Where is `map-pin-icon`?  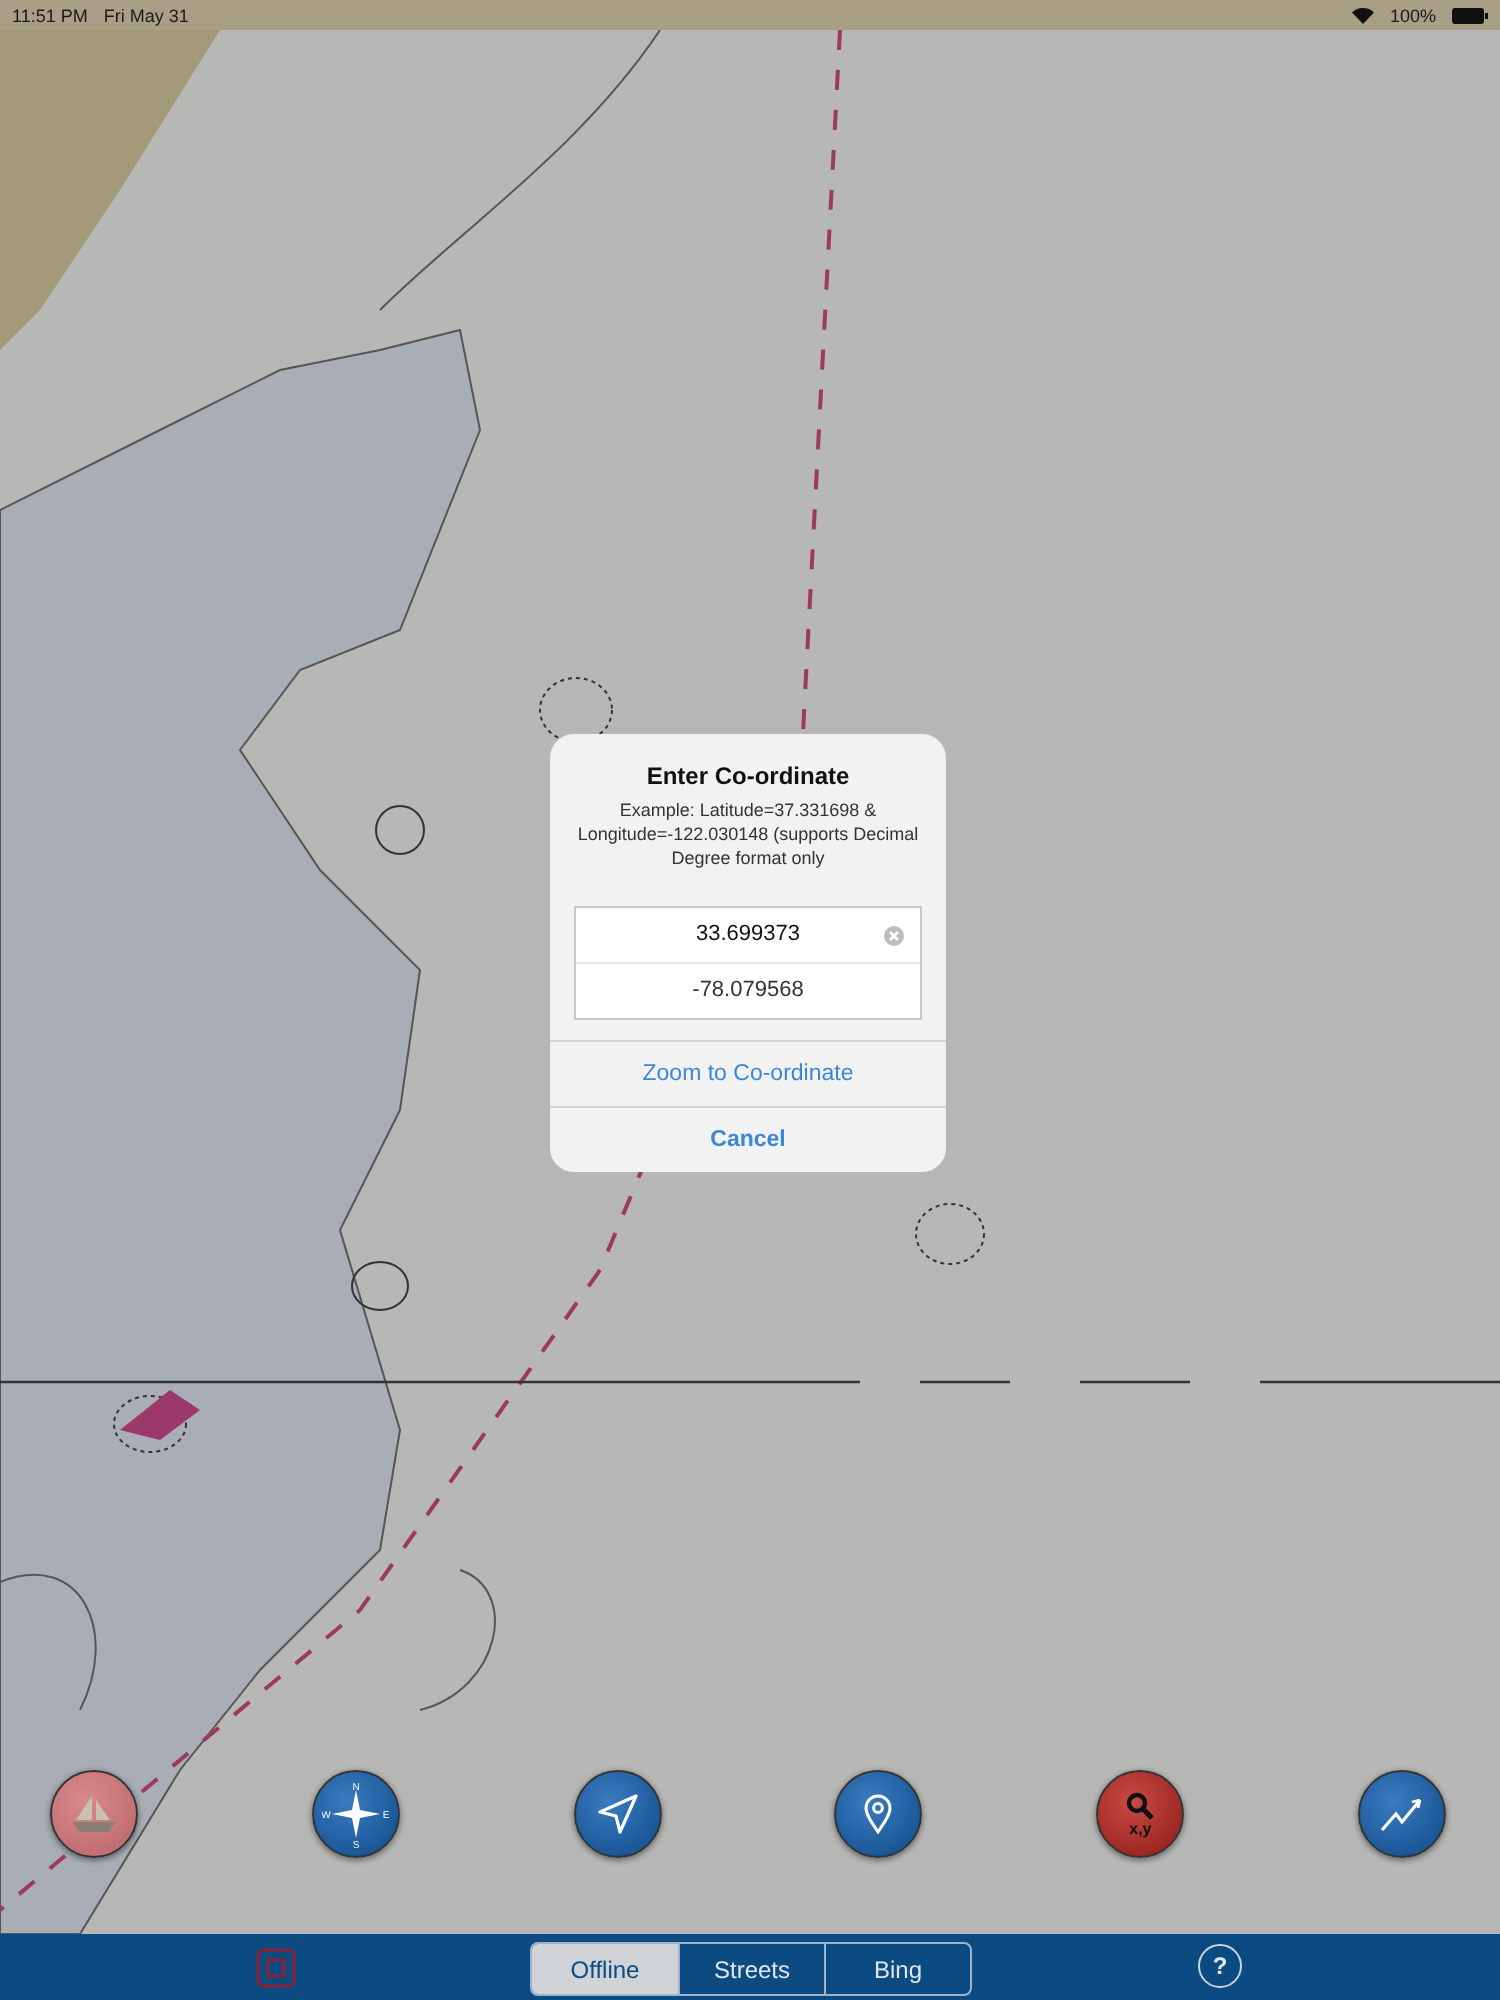 map-pin-icon is located at coordinates (878, 1814).